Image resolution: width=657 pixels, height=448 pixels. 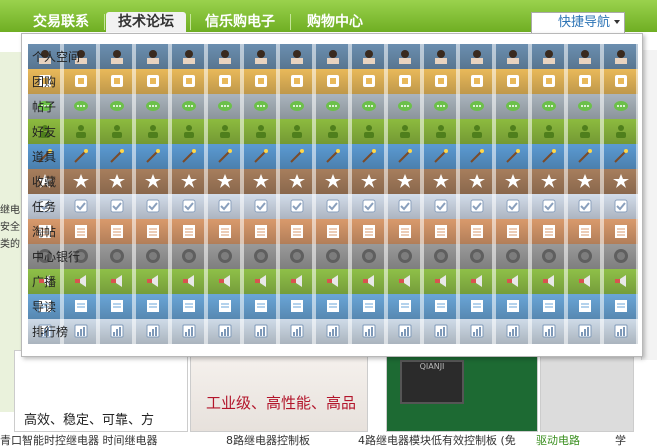 I want to click on product-image-module, so click(x=587, y=391).